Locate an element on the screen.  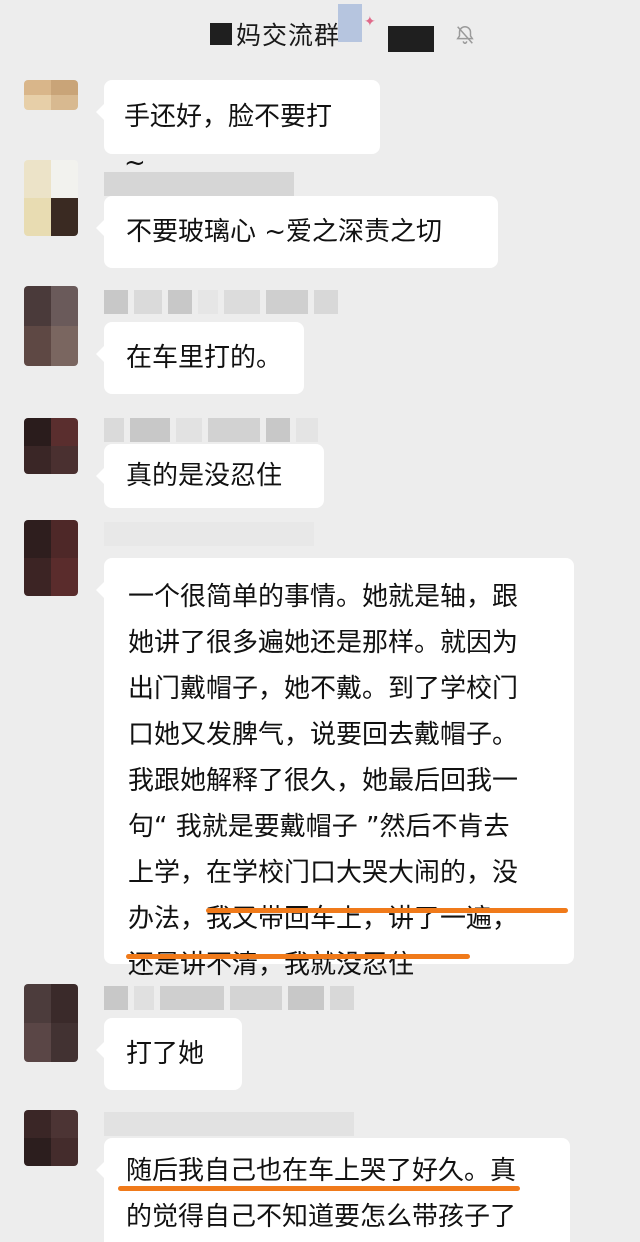
message-bubble: 在车里打的。 is located at coordinates (200, 358).